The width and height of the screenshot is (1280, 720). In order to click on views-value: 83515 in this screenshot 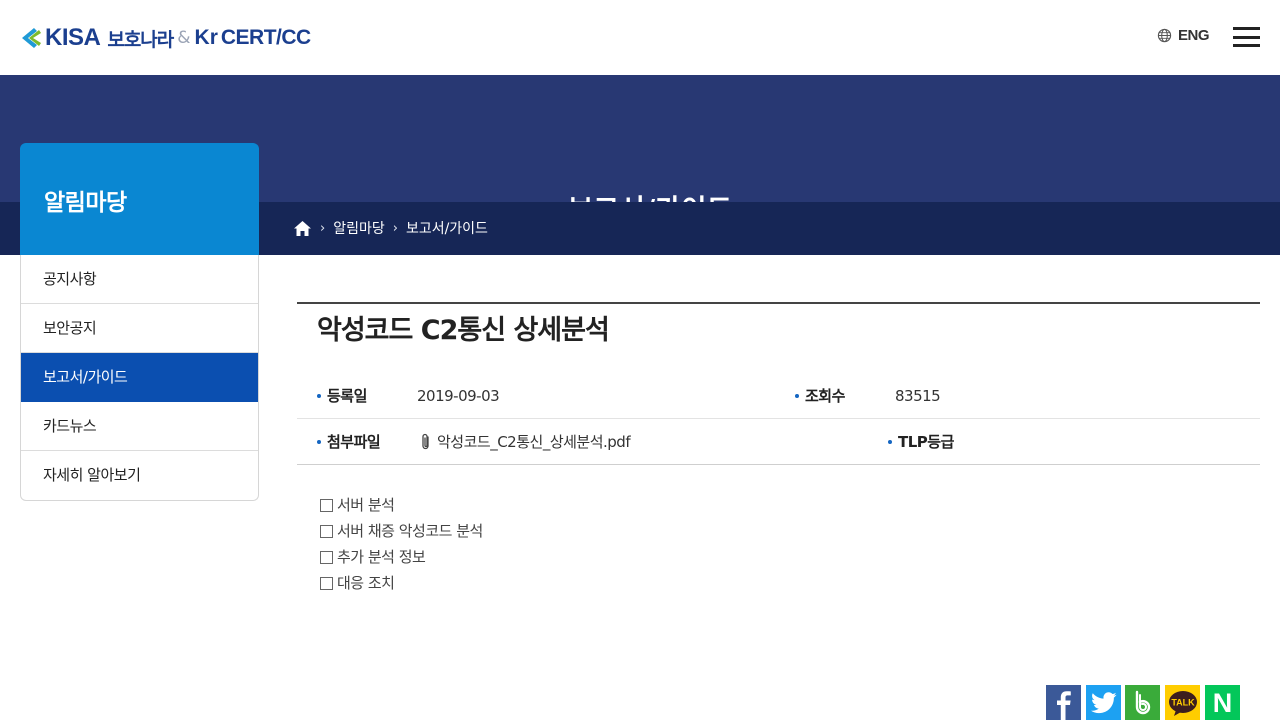, I will do `click(918, 395)`.